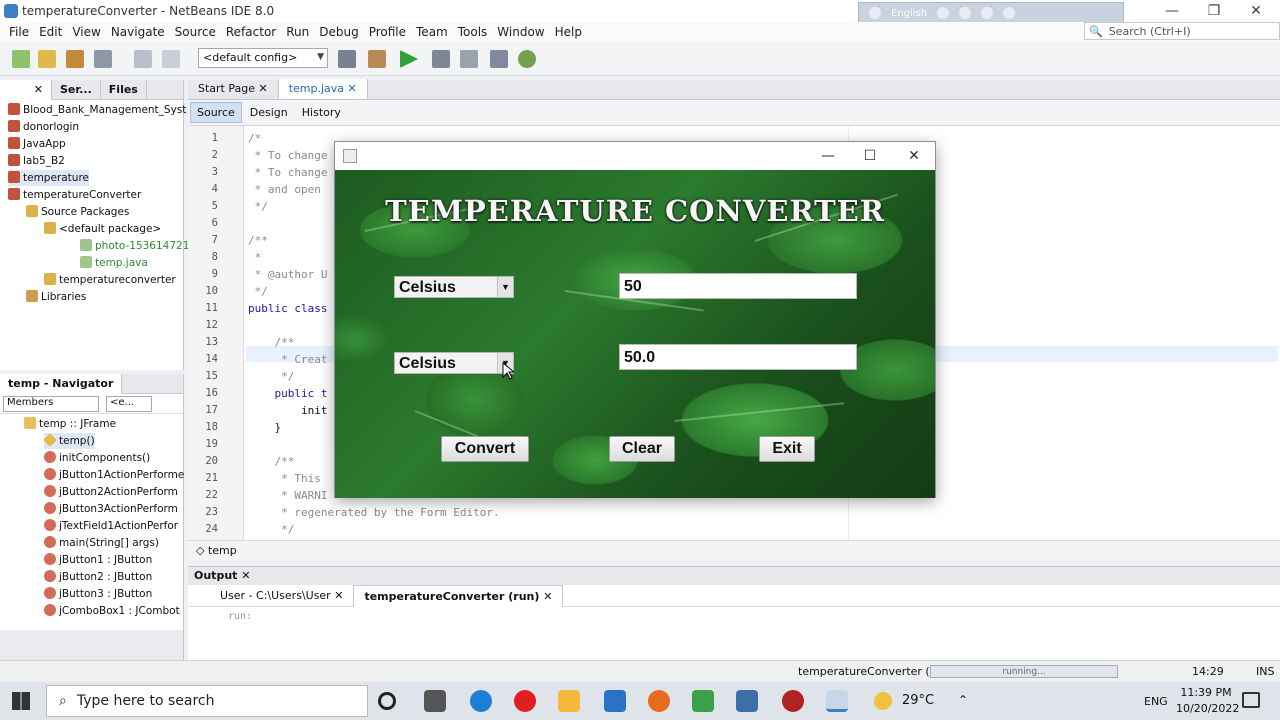 The height and width of the screenshot is (720, 1280). What do you see at coordinates (143, 59) in the screenshot?
I see `undo-icon` at bounding box center [143, 59].